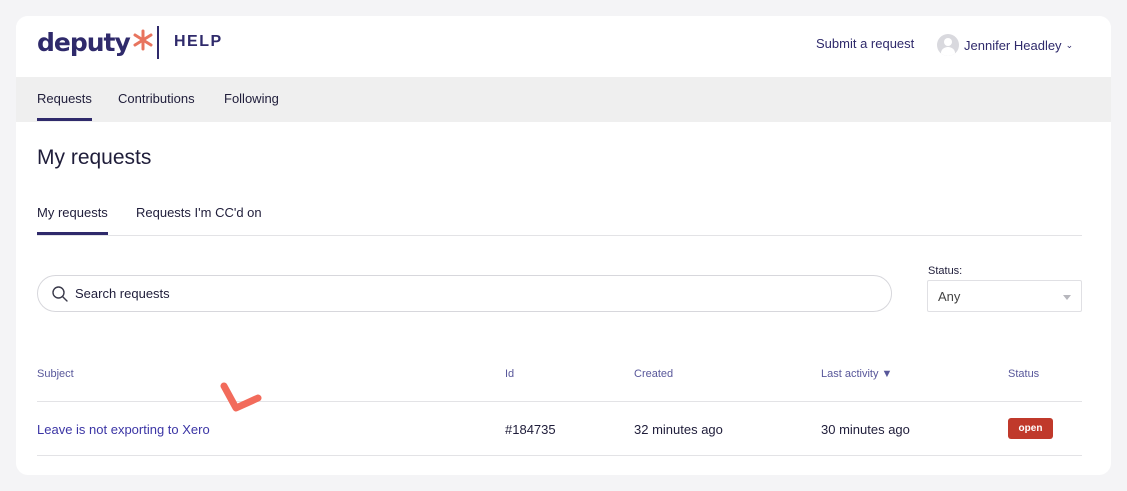 This screenshot has width=1127, height=491. What do you see at coordinates (945, 271) in the screenshot?
I see `status-filter-label: Status:` at bounding box center [945, 271].